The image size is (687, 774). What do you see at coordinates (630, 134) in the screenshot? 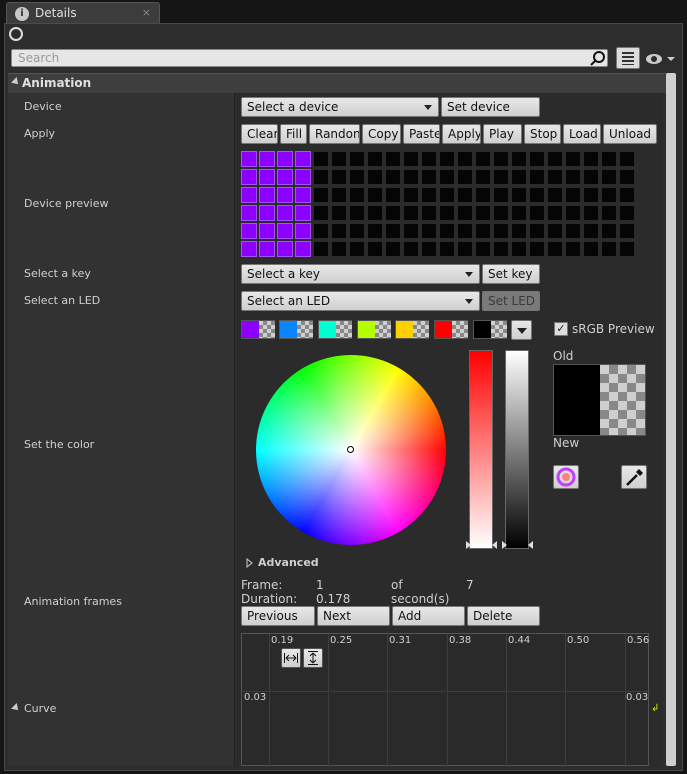
I see `apply-button-unload: Unload` at bounding box center [630, 134].